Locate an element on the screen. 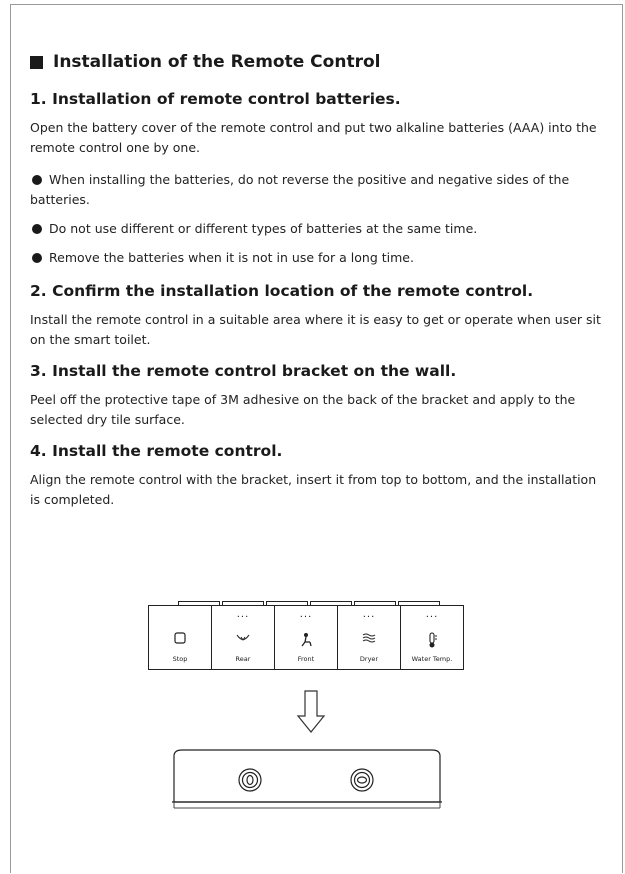  remote-button-label: Front is located at coordinates (306, 659).